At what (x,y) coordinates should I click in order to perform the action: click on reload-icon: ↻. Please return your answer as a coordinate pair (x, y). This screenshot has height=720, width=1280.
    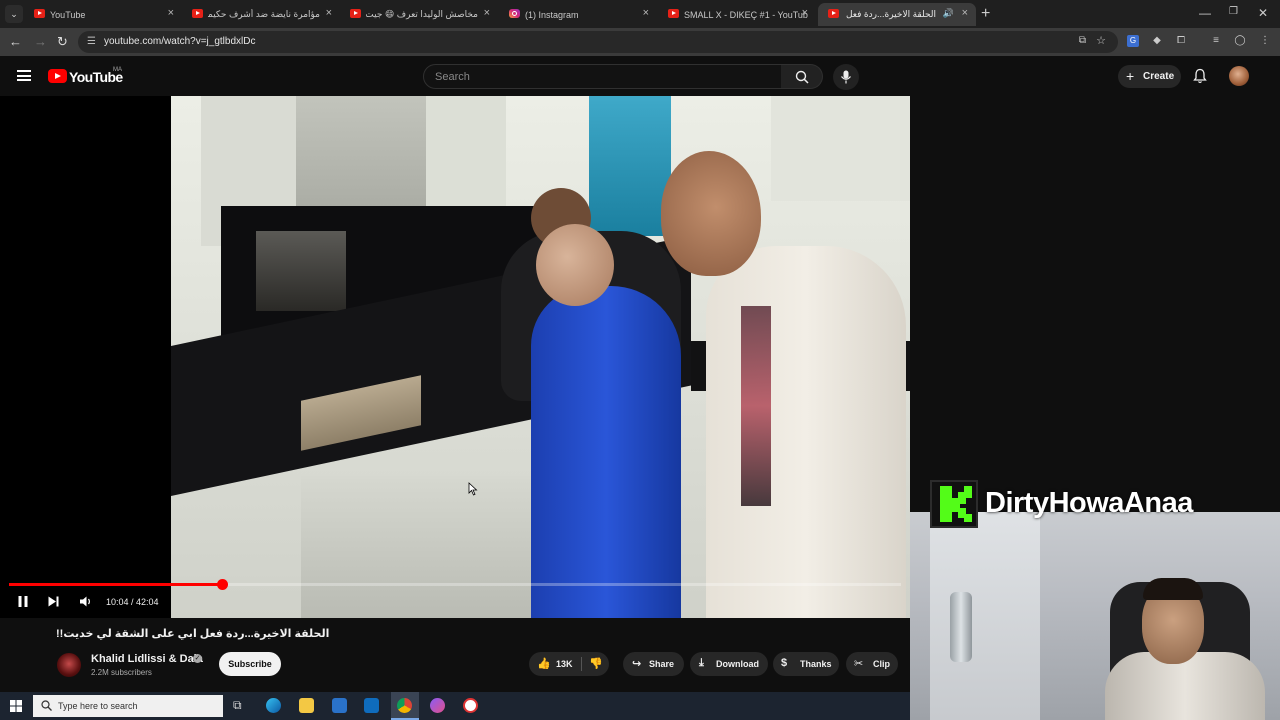
    Looking at the image, I should click on (62, 42).